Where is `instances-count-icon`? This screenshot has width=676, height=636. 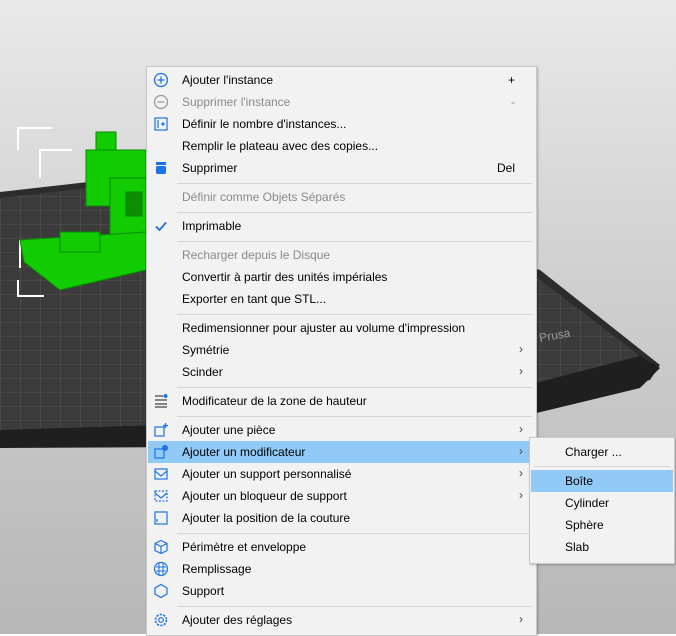
instances-count-icon is located at coordinates (161, 124).